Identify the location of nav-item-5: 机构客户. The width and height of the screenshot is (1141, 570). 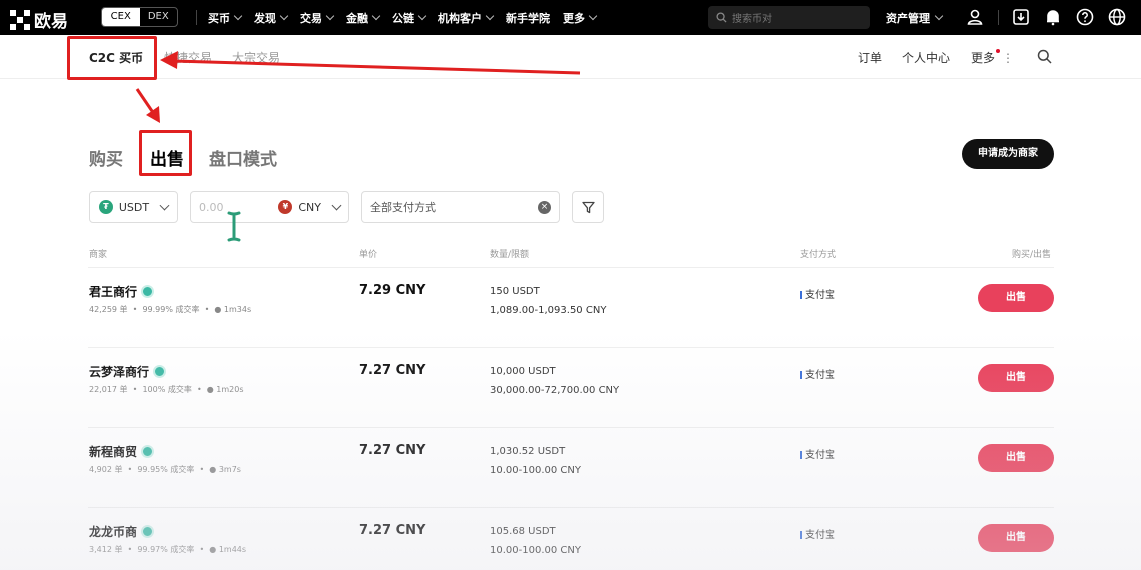
(466, 18).